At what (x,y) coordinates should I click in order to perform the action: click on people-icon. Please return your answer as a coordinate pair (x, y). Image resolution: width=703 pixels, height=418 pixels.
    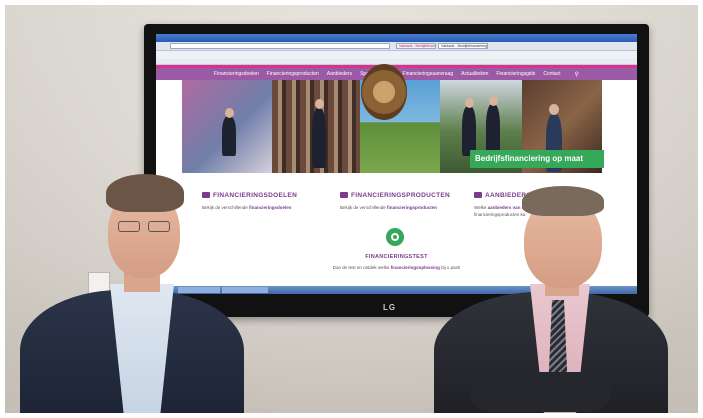
    Looking at the image, I should click on (478, 195).